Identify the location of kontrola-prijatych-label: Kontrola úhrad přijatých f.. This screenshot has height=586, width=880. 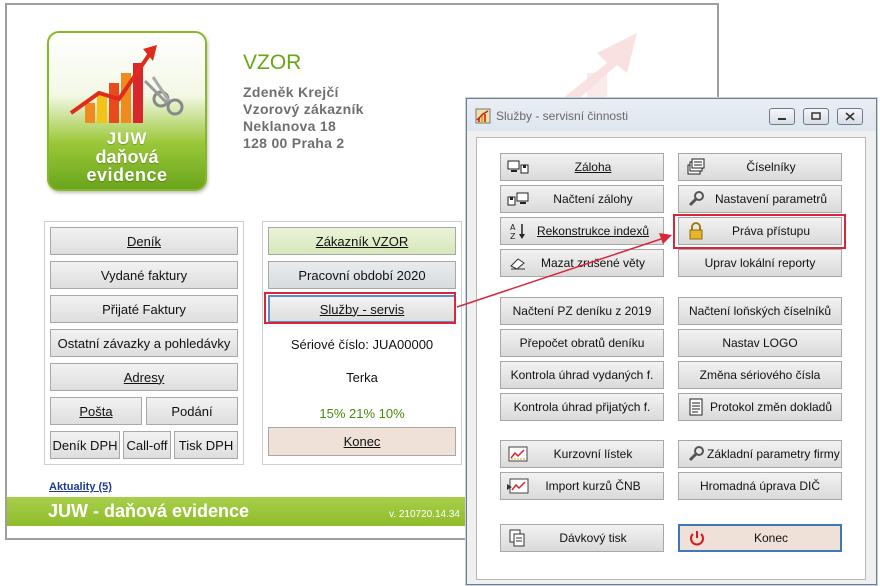
(582, 407).